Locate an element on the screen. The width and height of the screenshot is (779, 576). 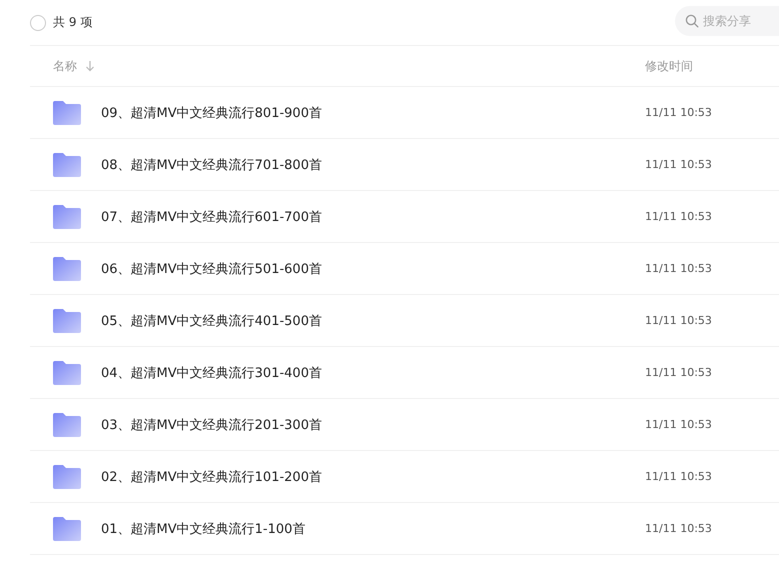
folder-name: 05、超清MV中文经典流行401-500首 is located at coordinates (211, 321).